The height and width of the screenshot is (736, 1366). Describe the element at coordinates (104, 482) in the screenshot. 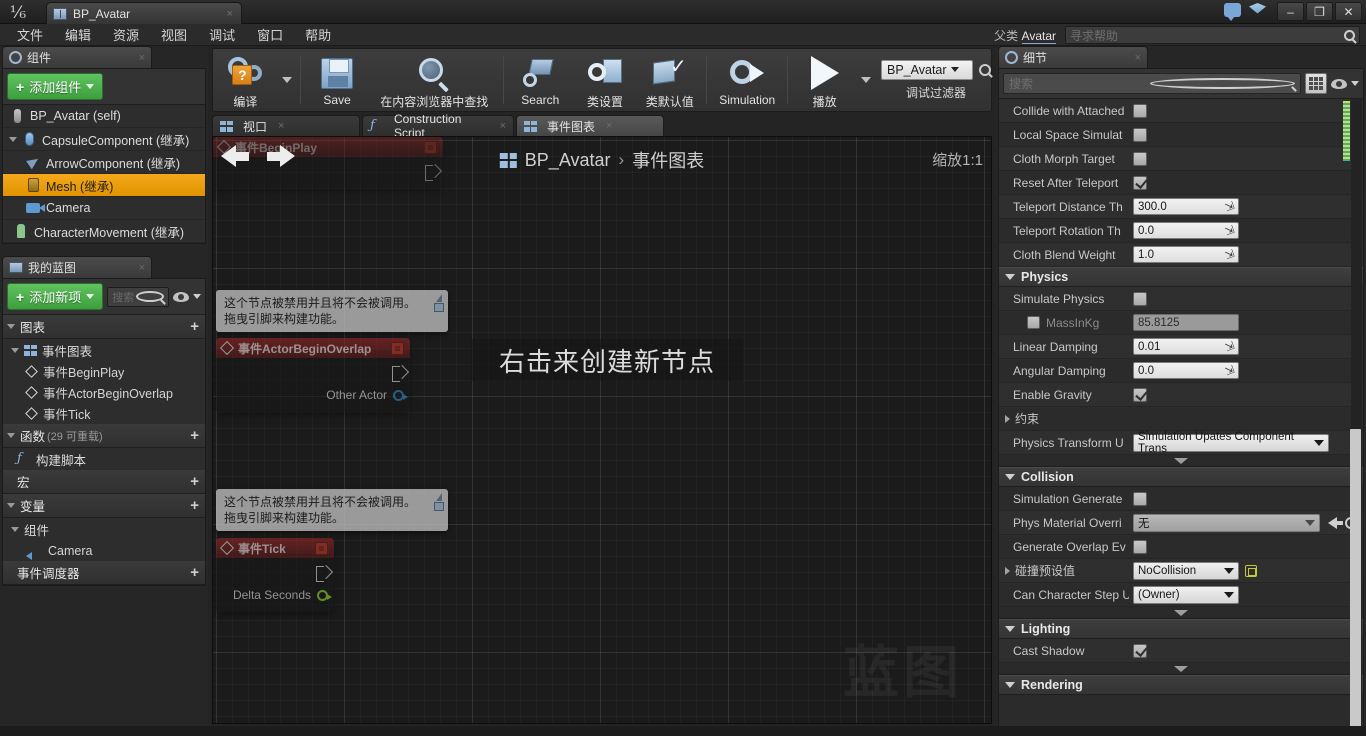

I see `section-macros: 宏 +` at that location.